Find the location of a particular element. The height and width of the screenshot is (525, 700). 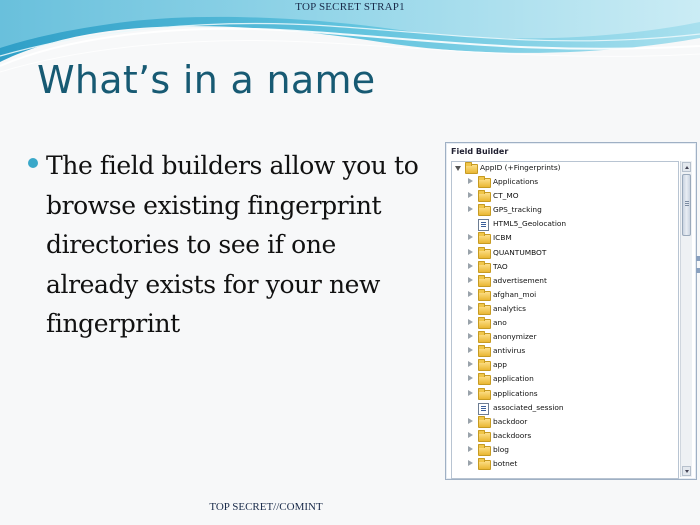

tree-node-label: application is located at coordinates (513, 379).